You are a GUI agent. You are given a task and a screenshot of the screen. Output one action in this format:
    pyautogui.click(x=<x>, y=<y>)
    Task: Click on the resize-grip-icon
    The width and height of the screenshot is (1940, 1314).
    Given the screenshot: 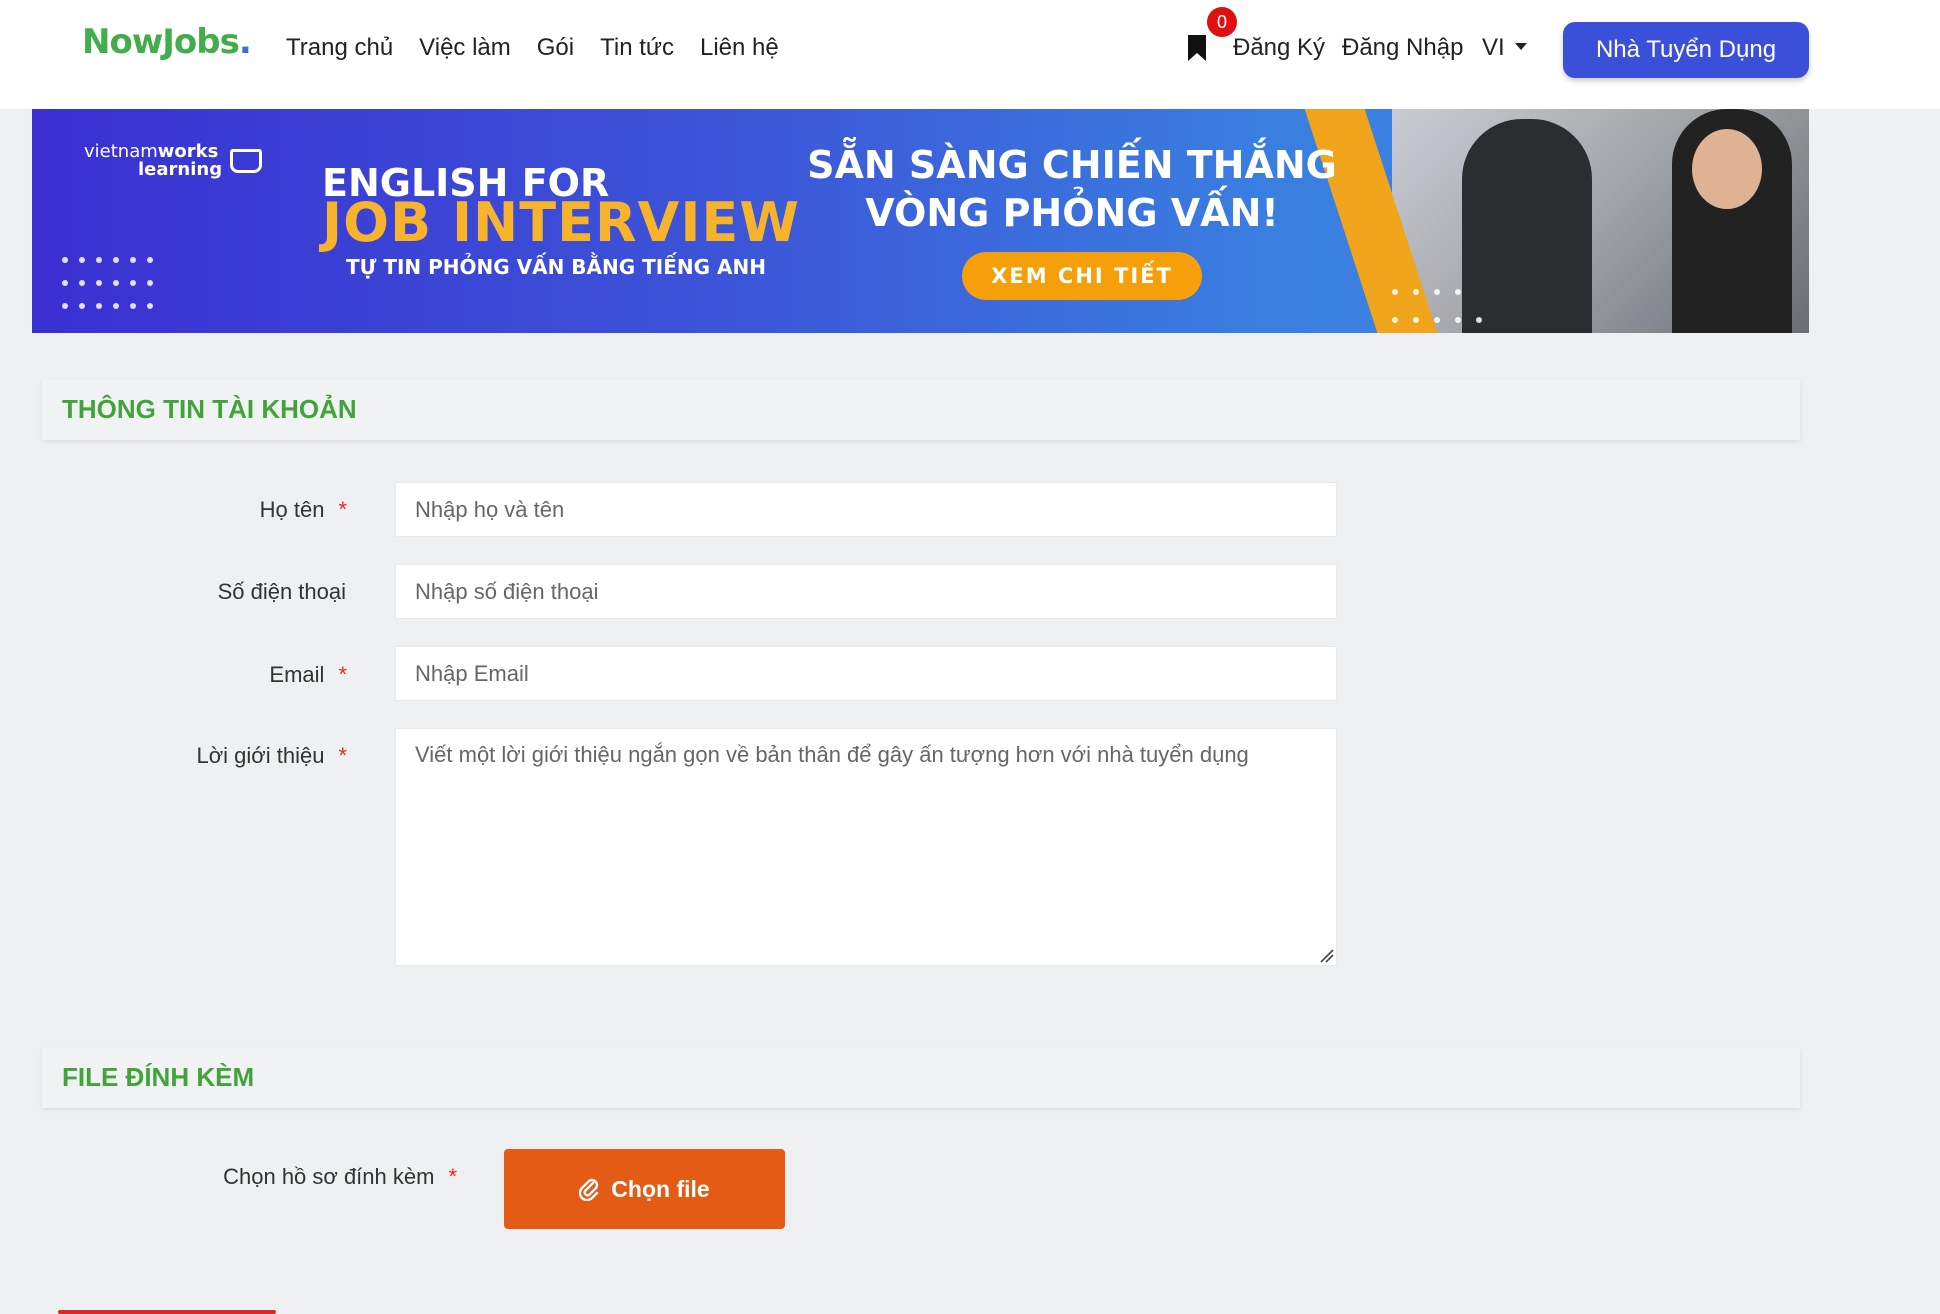 What is the action you would take?
    pyautogui.click(x=1326, y=955)
    